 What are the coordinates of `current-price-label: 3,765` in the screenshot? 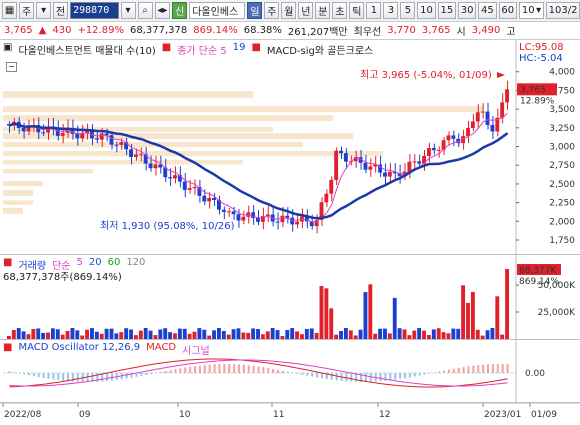 It's located at (533, 90).